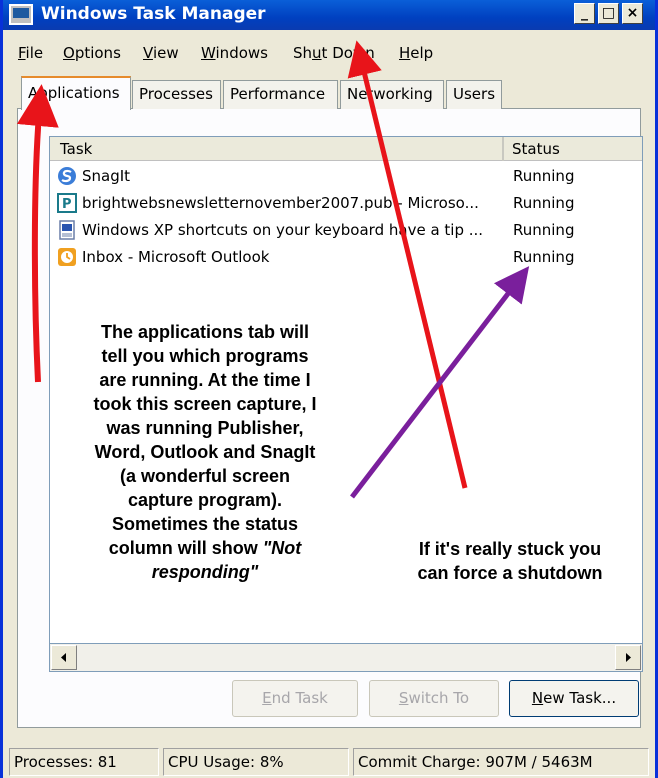 The width and height of the screenshot is (658, 778). Describe the element at coordinates (37, 233) in the screenshot. I see `red-arrow-to-applications-tab` at that location.